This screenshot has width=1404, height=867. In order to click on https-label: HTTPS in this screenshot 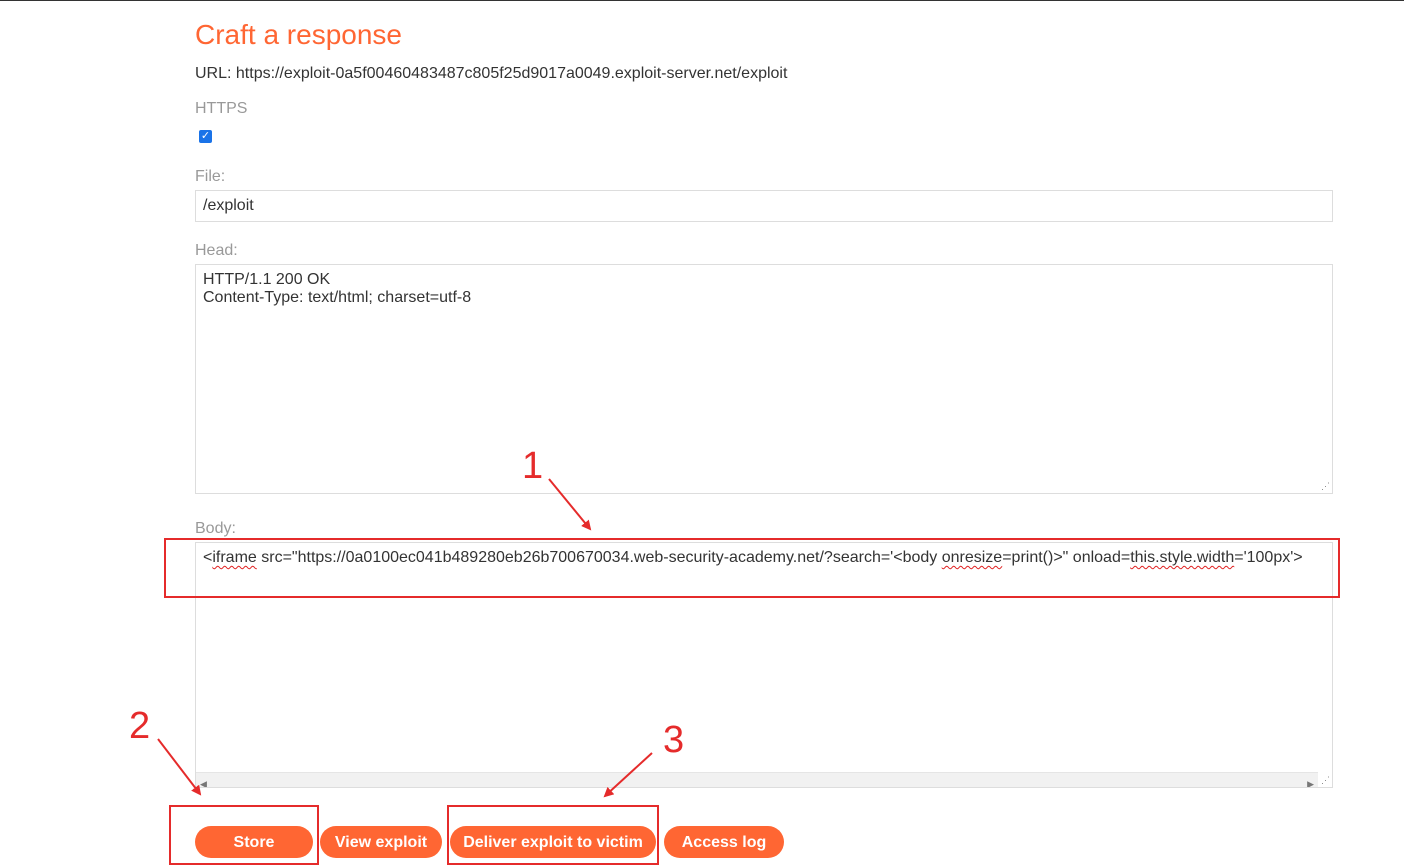, I will do `click(221, 108)`.